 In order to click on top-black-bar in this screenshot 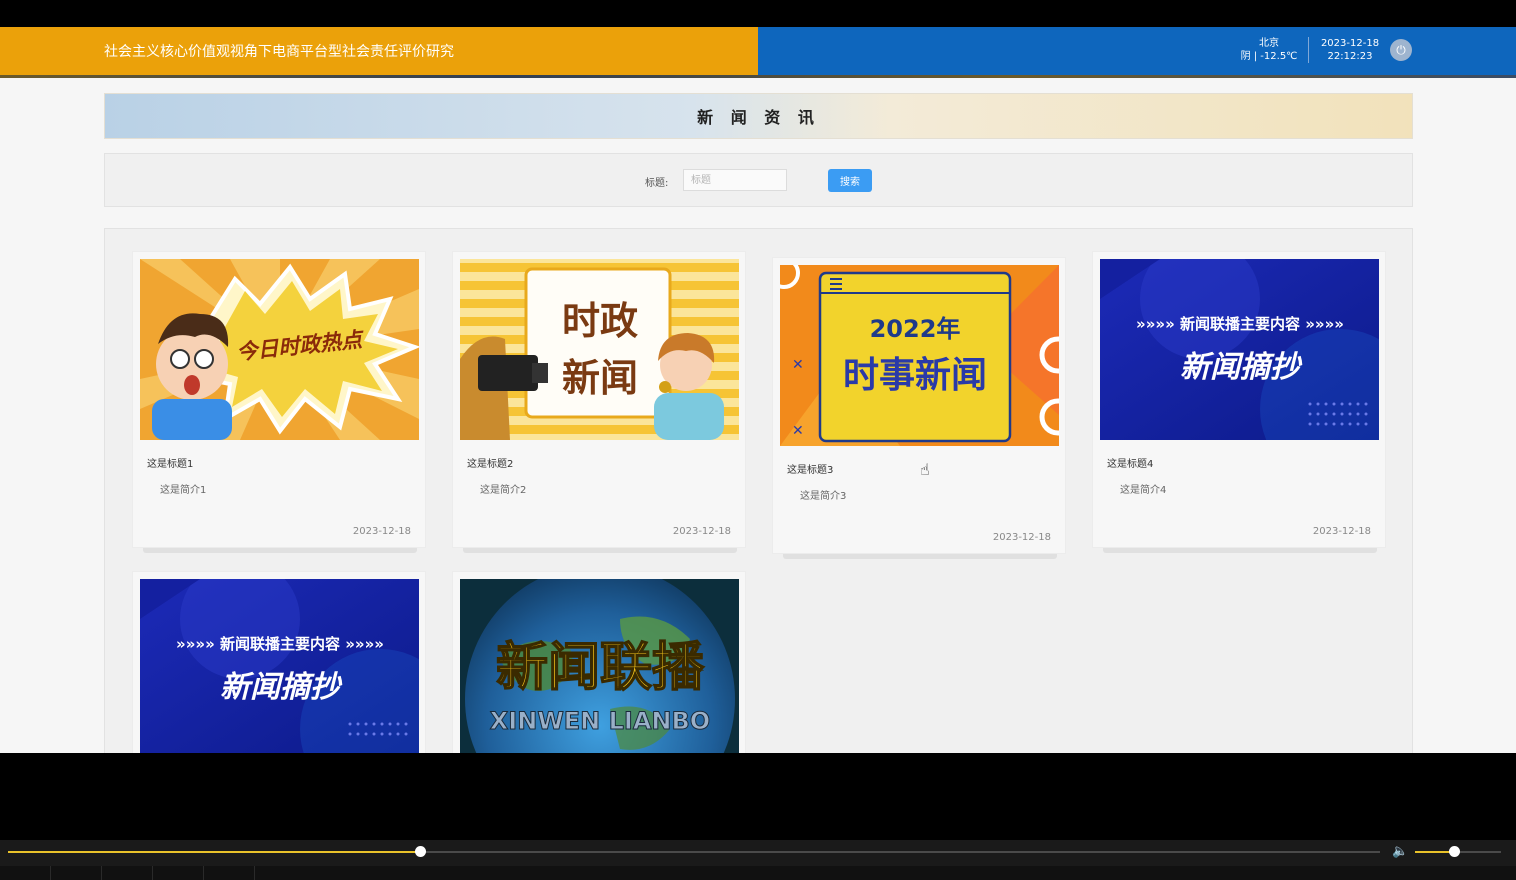, I will do `click(758, 13)`.